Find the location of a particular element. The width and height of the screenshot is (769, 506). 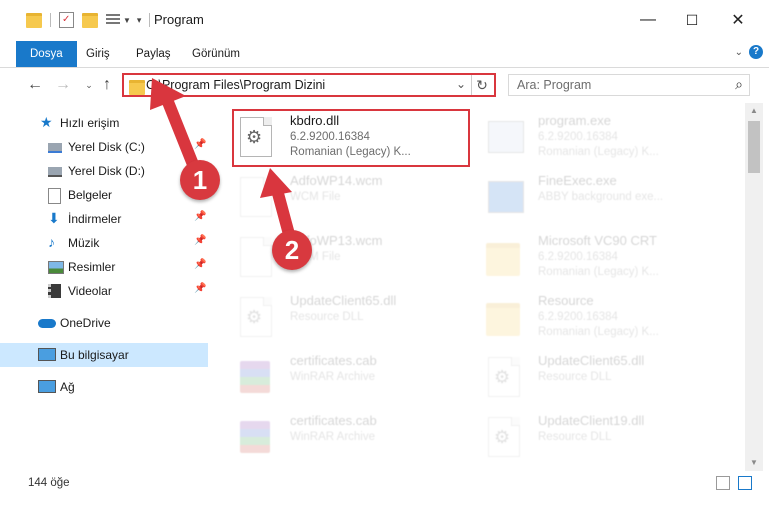

target-file-highlight is located at coordinates (351, 138).